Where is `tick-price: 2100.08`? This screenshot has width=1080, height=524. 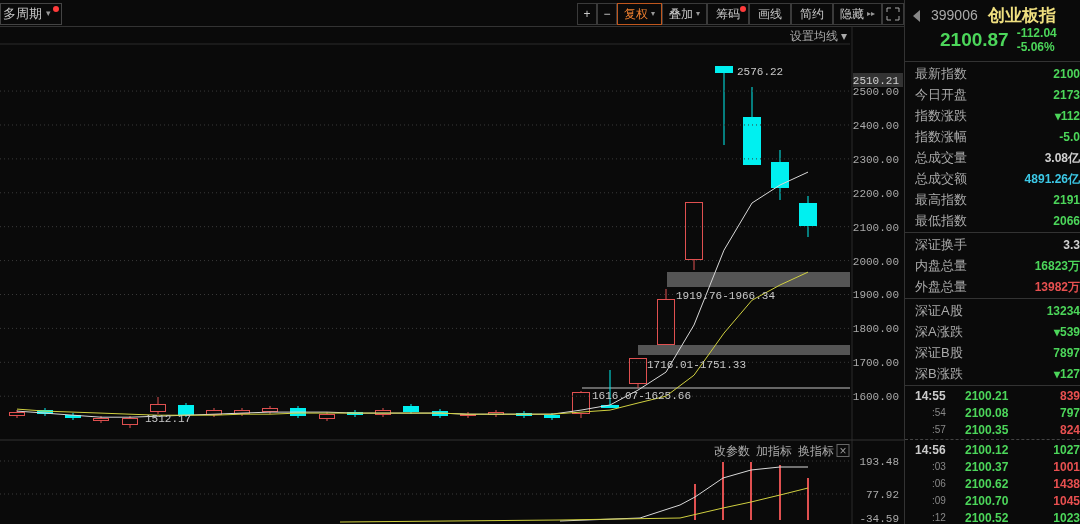
tick-price: 2100.08 is located at coordinates (987, 413).